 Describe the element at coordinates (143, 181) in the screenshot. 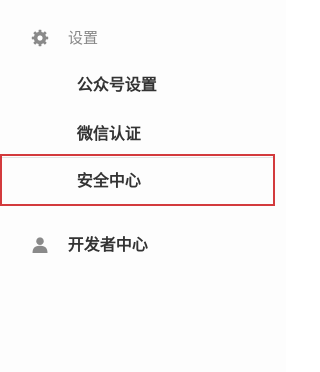

I see `nav-item-security-center: 安全中心` at that location.